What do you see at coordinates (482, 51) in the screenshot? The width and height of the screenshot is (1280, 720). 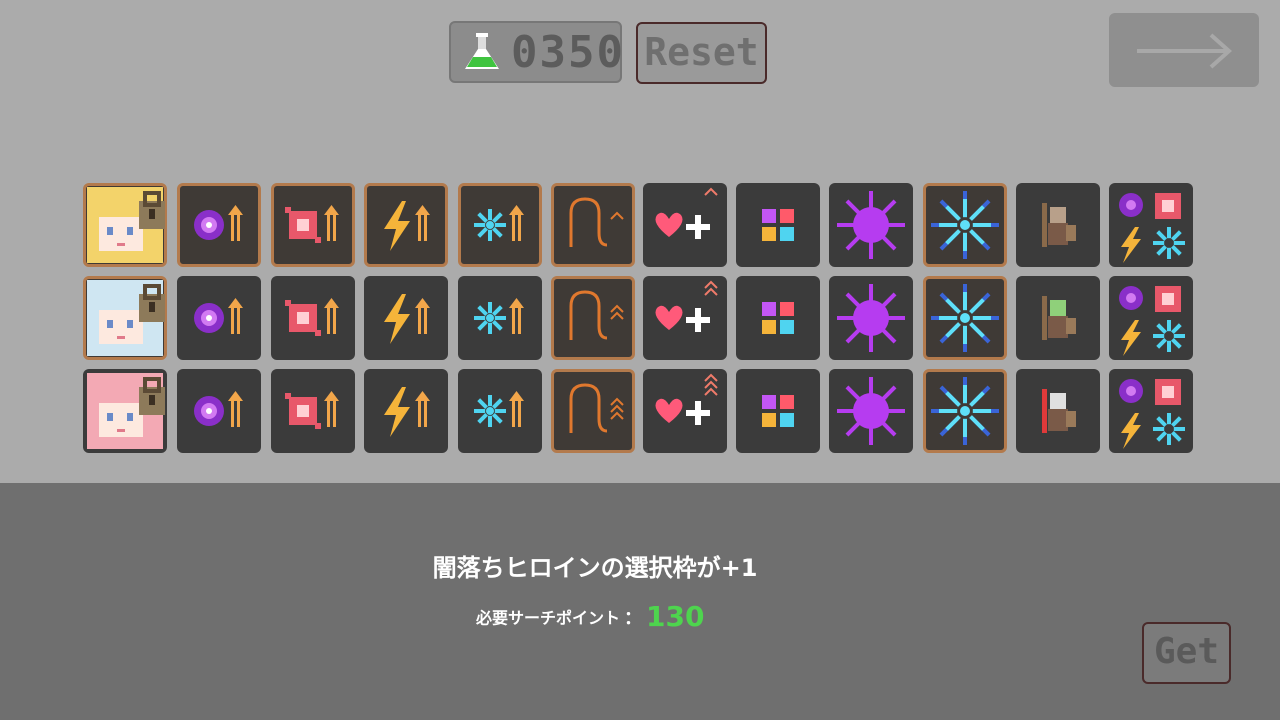 I see `flask-icon` at bounding box center [482, 51].